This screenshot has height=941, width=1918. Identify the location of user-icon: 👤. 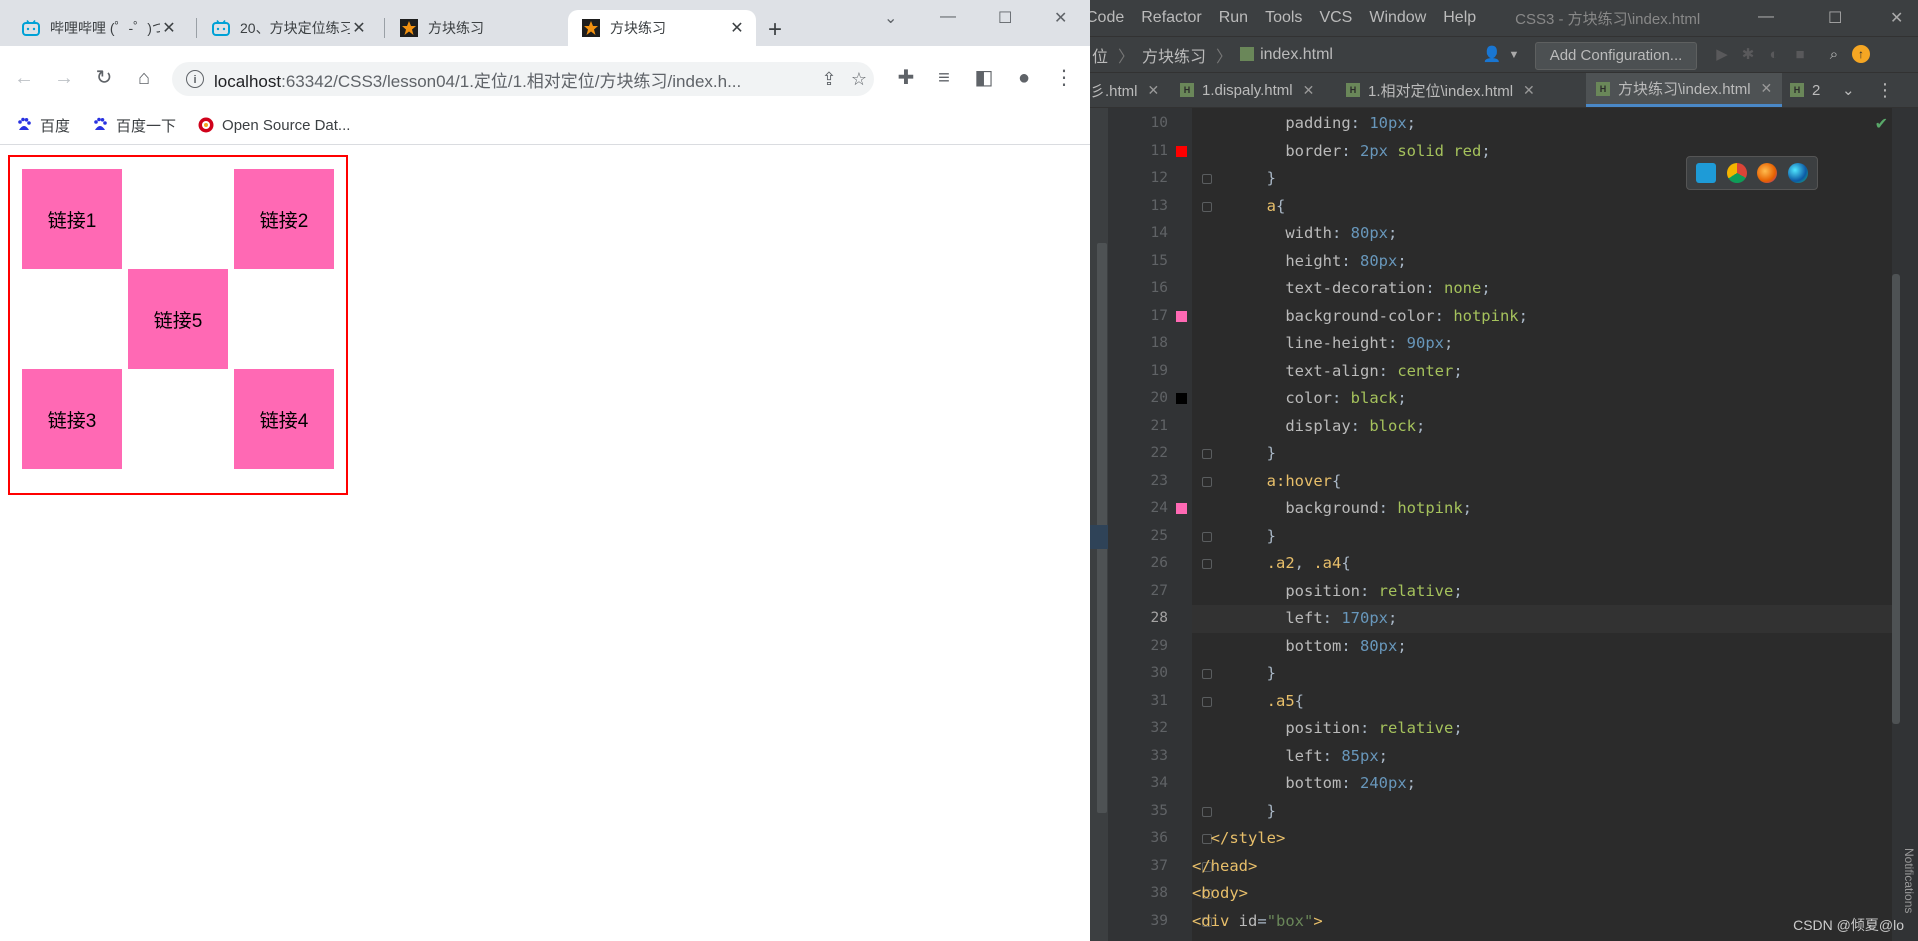
(1492, 55).